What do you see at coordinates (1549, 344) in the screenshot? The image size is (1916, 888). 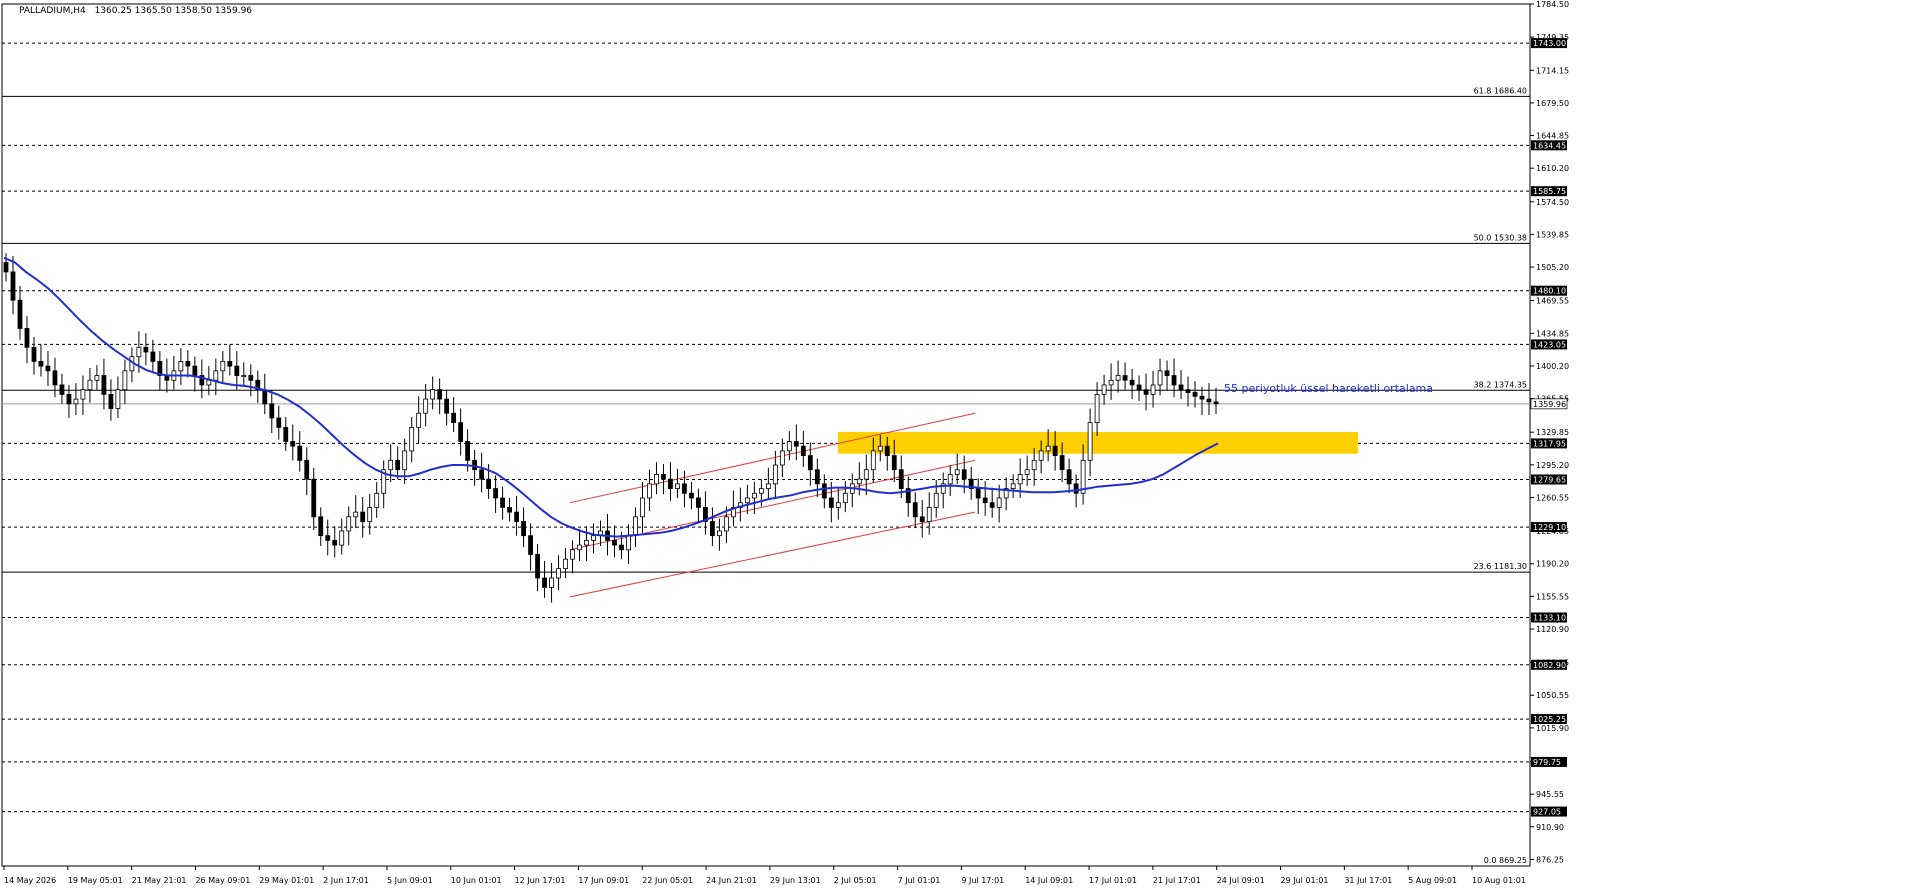 I see `level-price-label: 1423.05` at bounding box center [1549, 344].